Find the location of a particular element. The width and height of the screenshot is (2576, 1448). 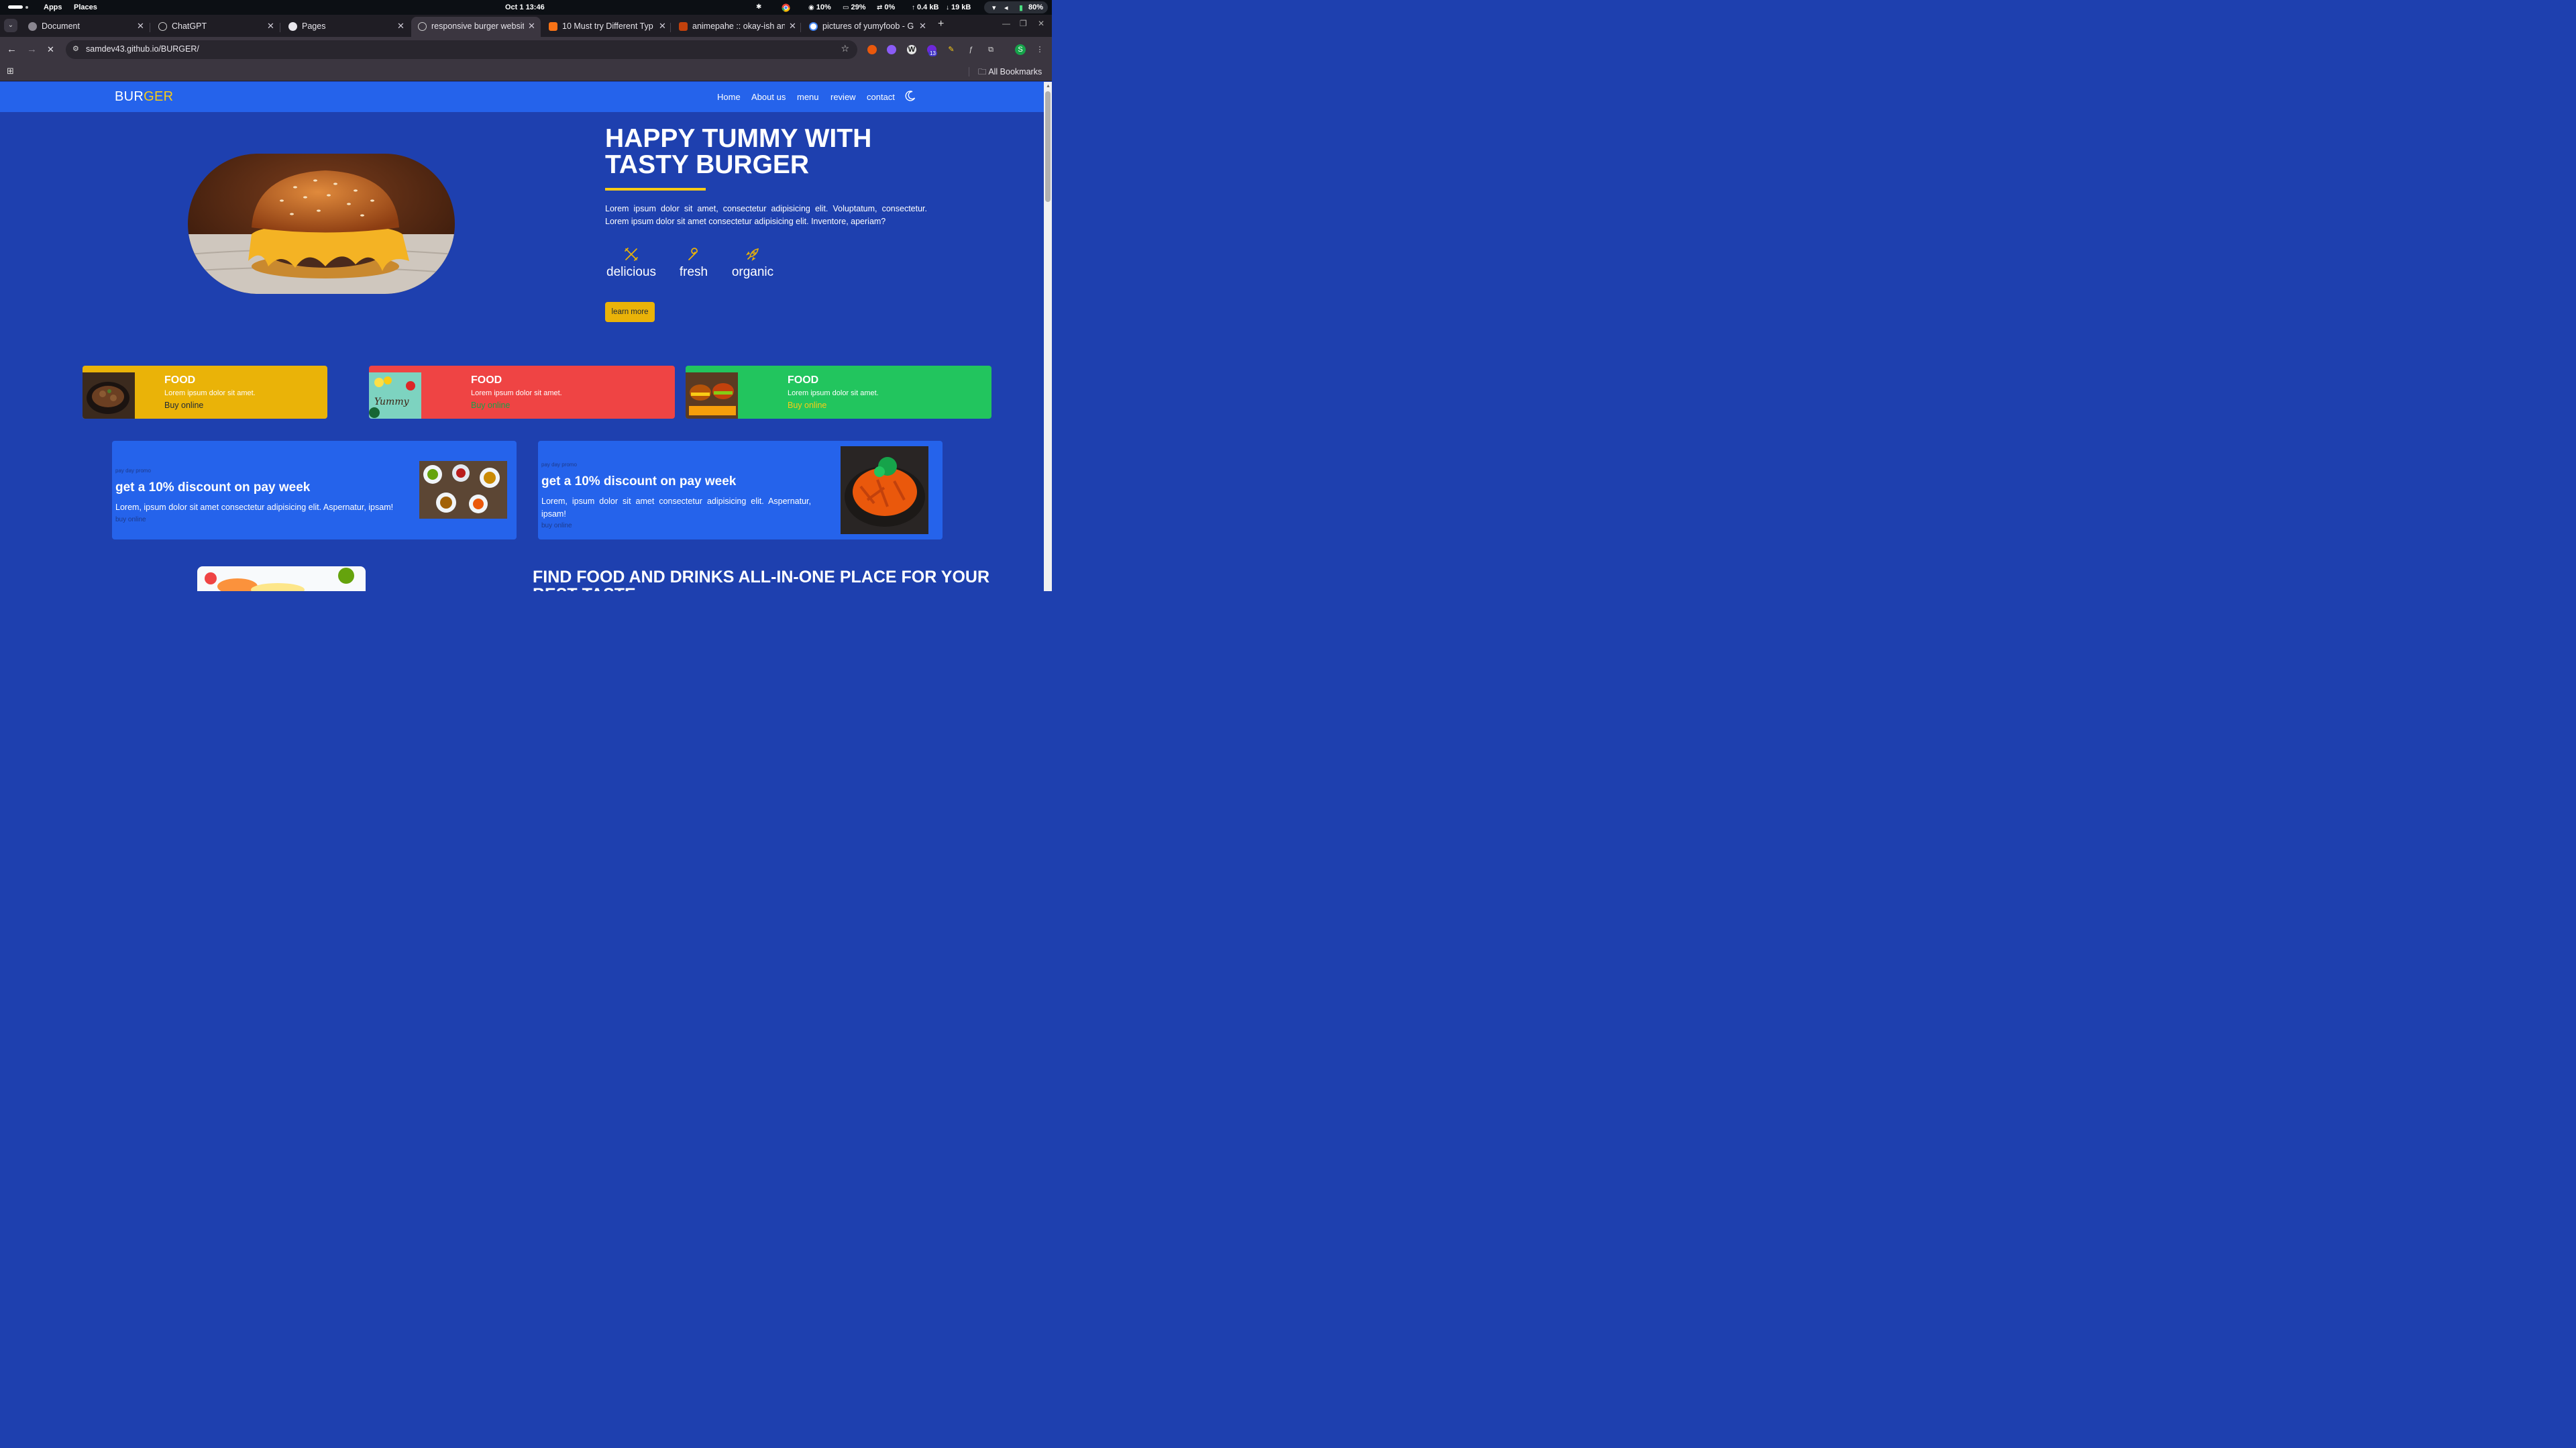

workspace-indicator is located at coordinates (15, 7).